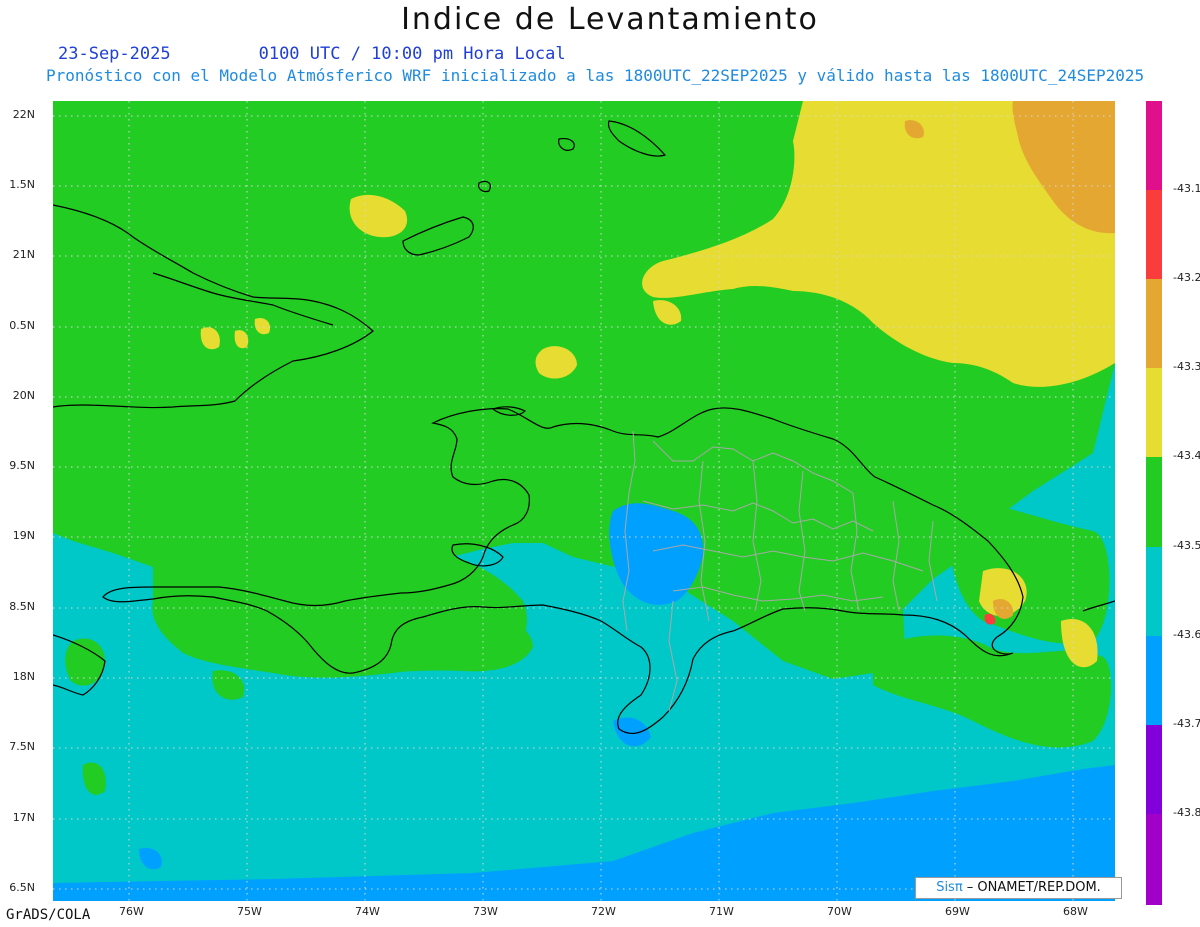 The image size is (1200, 927). Describe the element at coordinates (1186, 812) in the screenshot. I see `colorbar-label-8: -43.8` at that location.